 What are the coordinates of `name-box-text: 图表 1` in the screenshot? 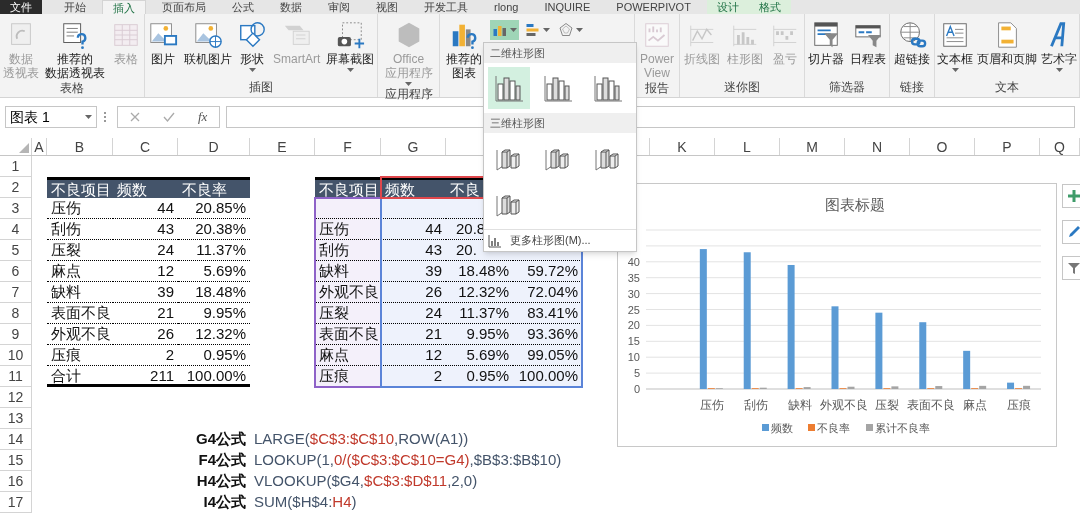 It's located at (30, 117).